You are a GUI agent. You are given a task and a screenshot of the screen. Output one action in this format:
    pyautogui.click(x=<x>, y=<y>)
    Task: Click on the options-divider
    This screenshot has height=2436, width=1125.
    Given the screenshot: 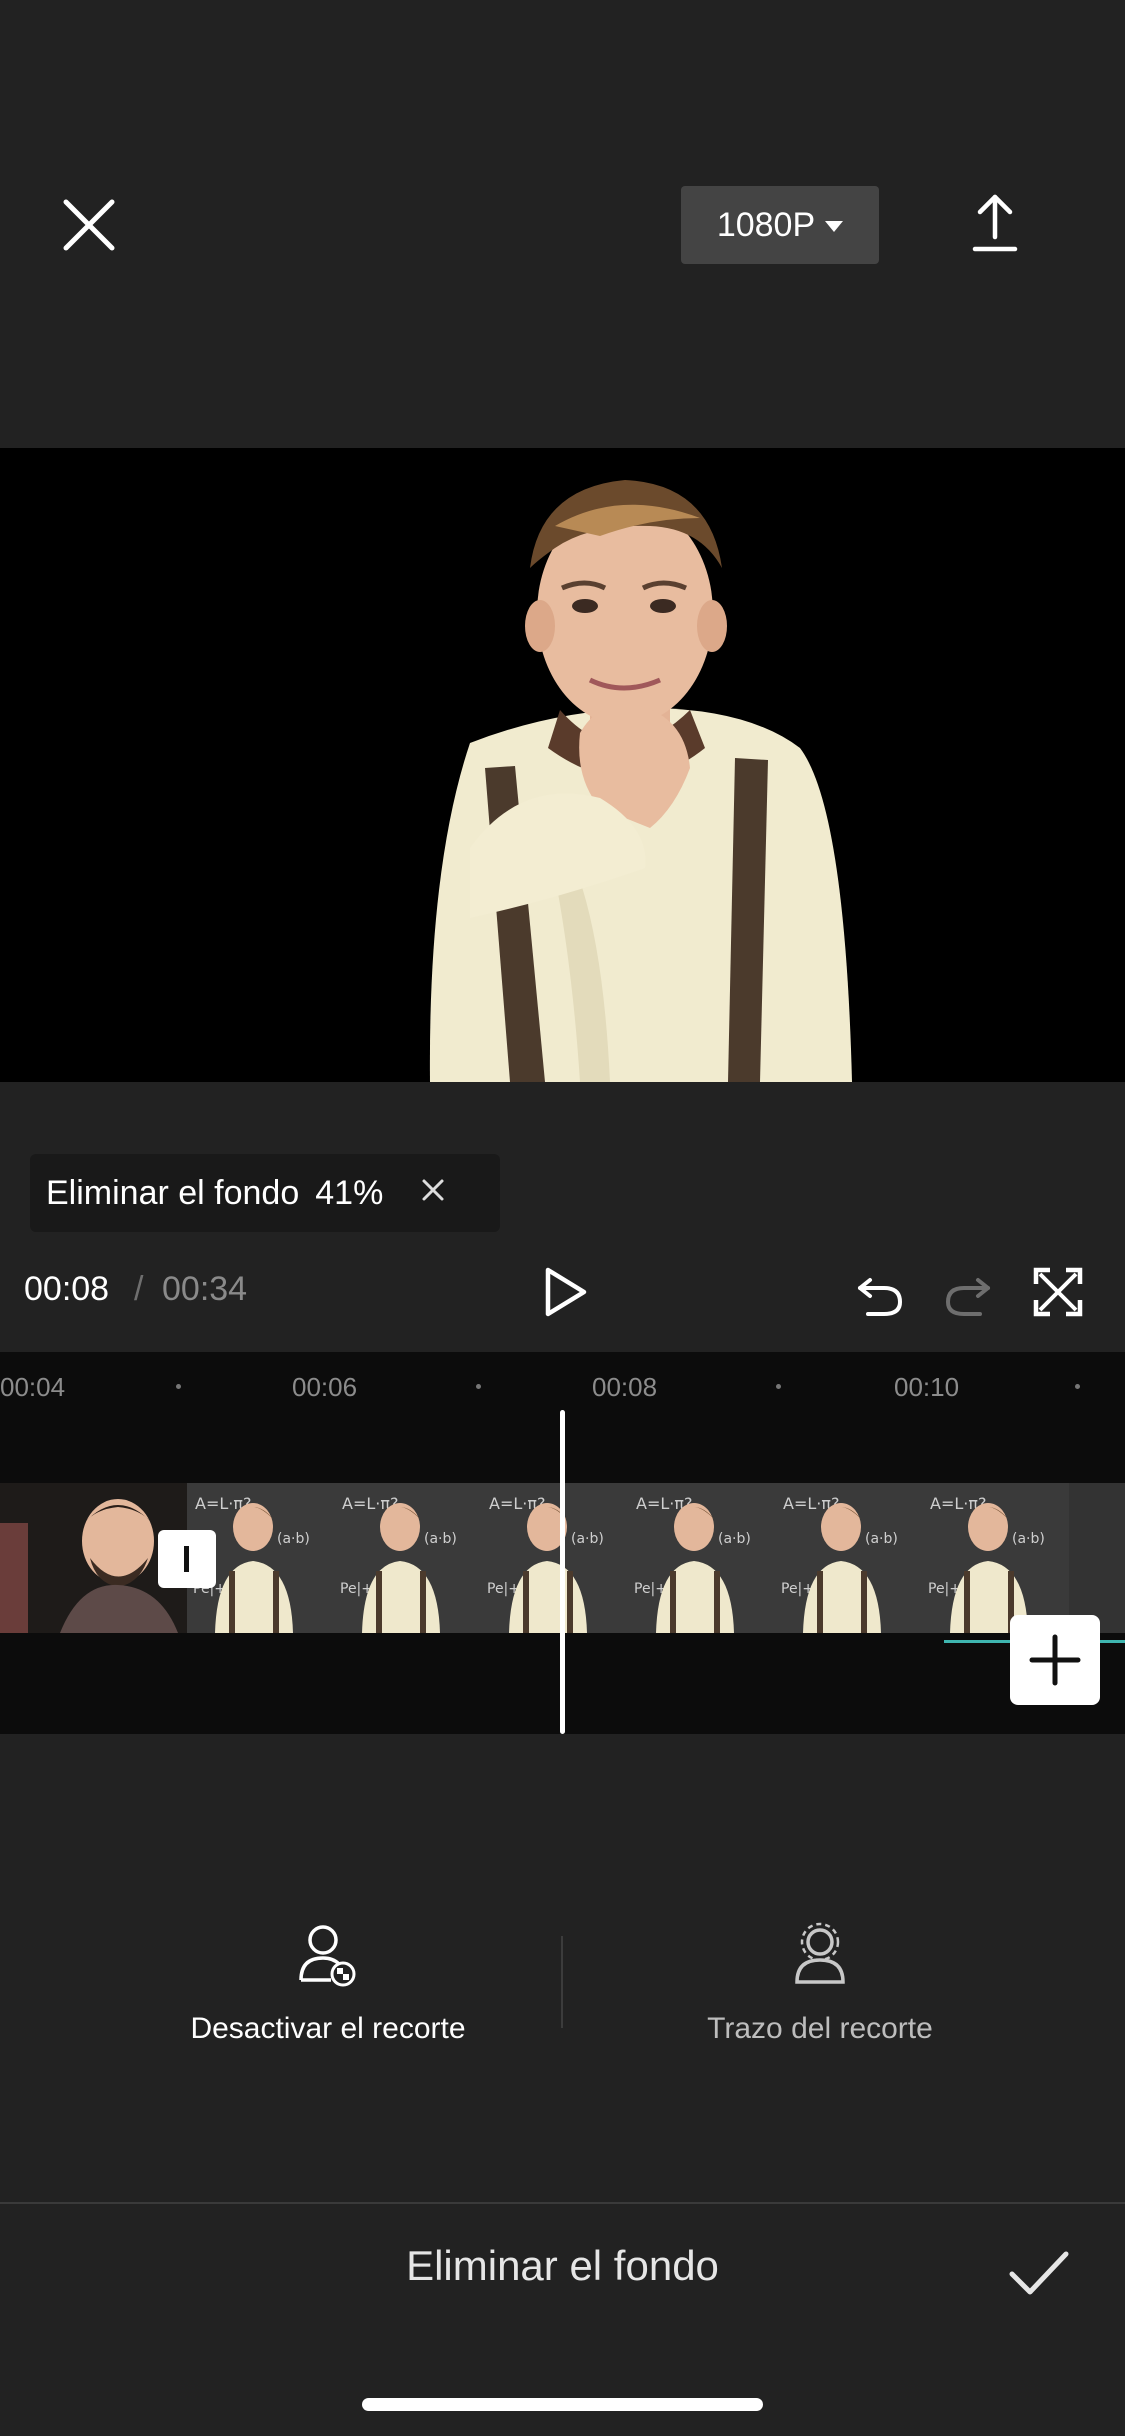 What is the action you would take?
    pyautogui.click(x=562, y=1982)
    